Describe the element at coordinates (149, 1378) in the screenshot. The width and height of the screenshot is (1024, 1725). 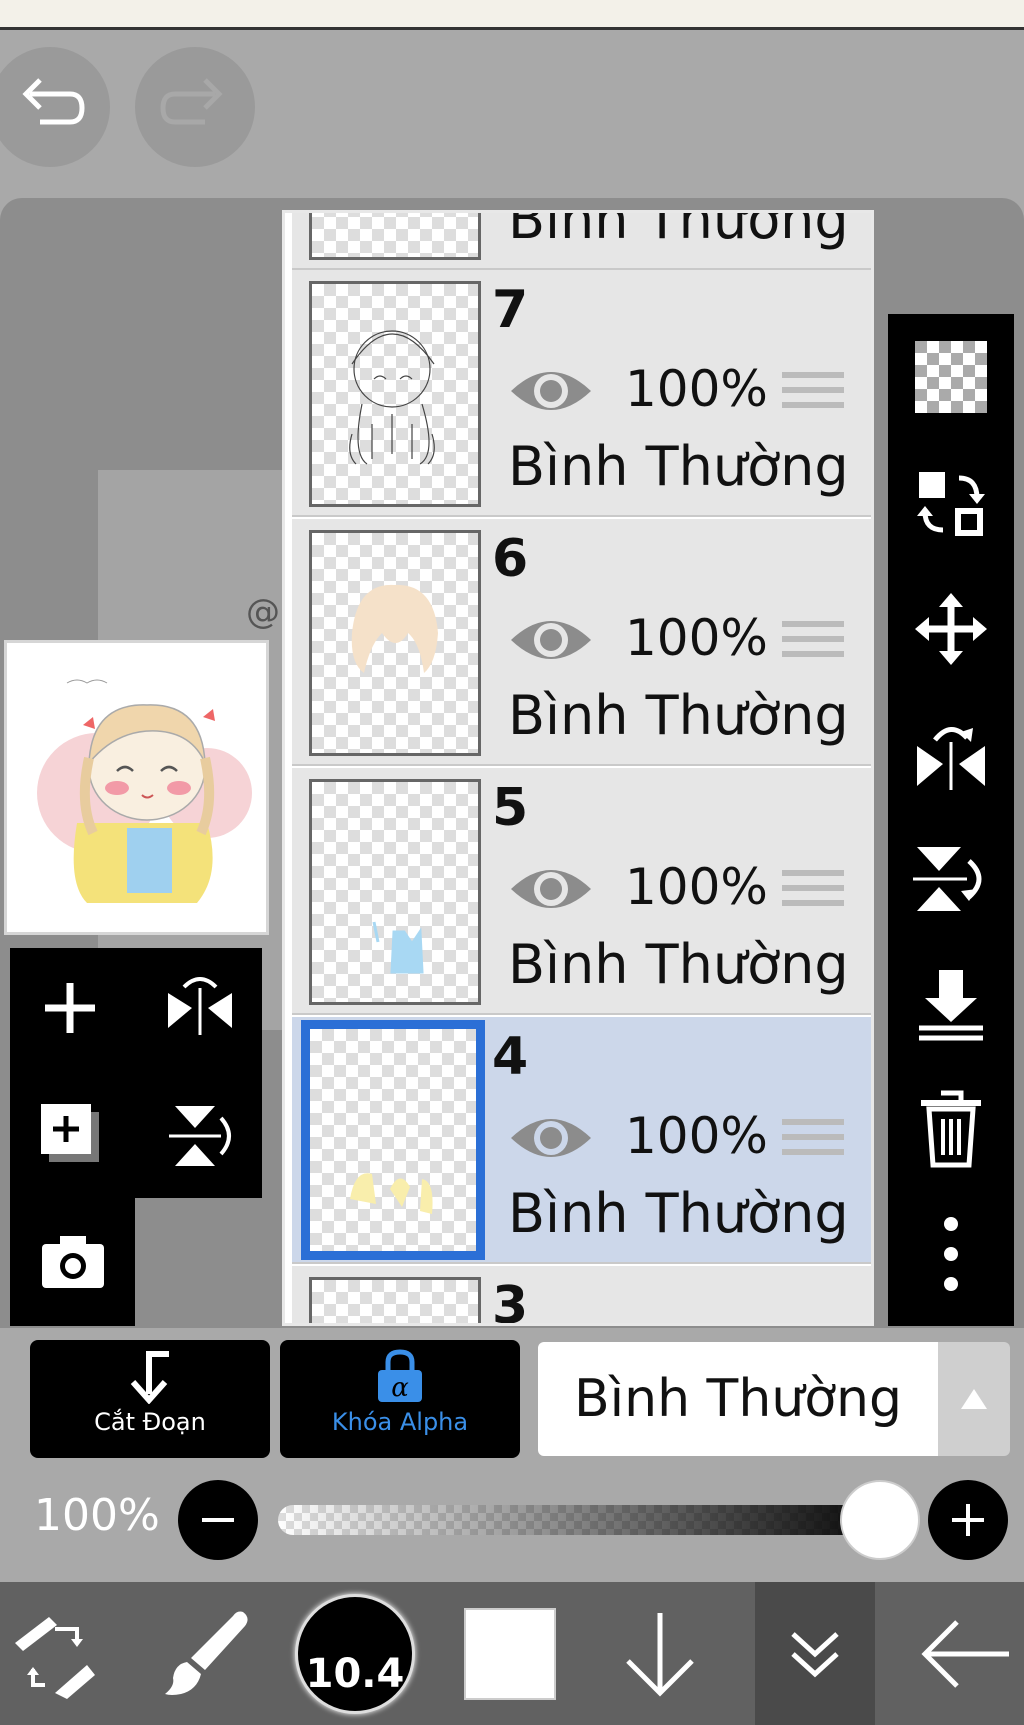
I see `clipping-arrow-icon` at that location.